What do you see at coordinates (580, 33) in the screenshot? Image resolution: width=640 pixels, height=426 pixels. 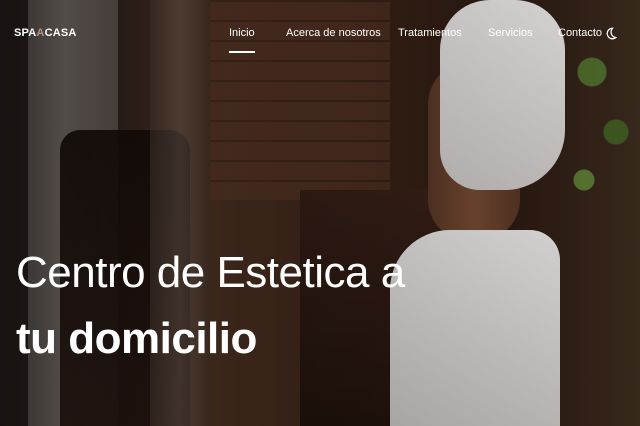 I see `nav-contacto: Contacto` at bounding box center [580, 33].